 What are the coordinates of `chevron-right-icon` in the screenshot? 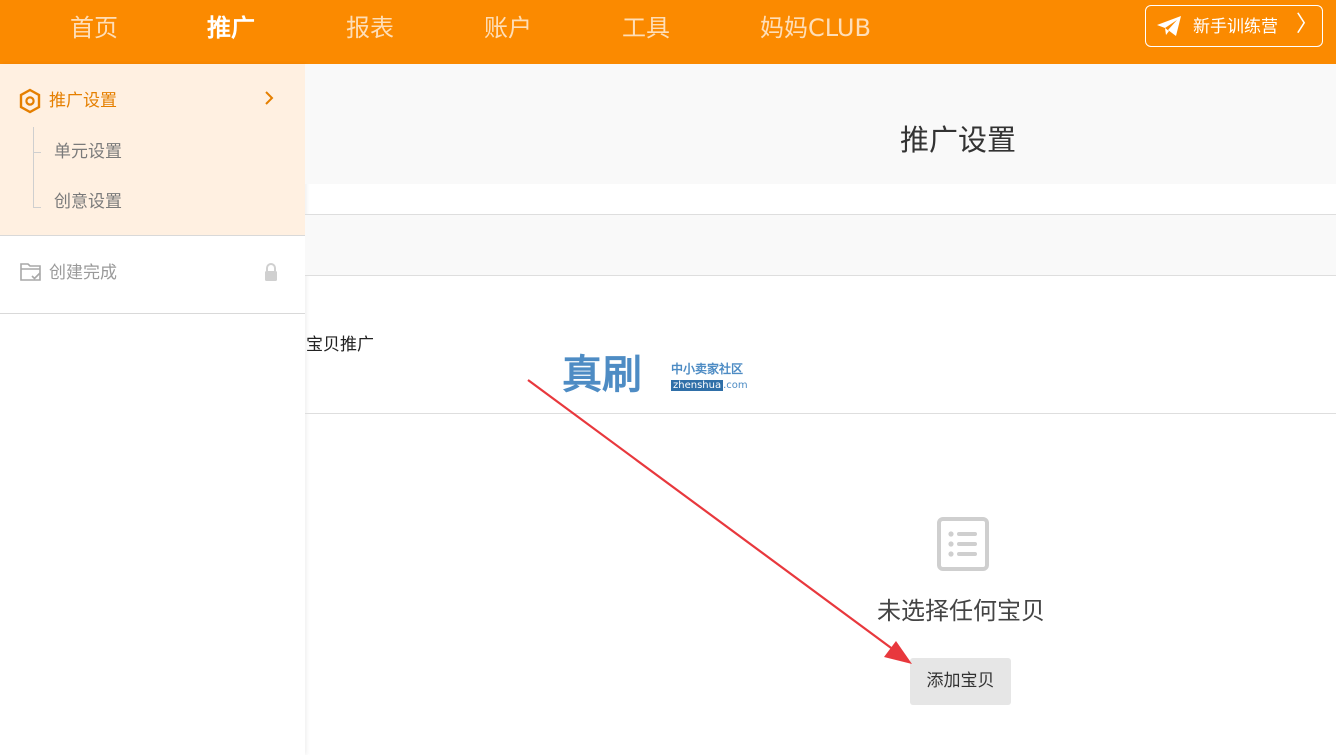 It's located at (269, 98).